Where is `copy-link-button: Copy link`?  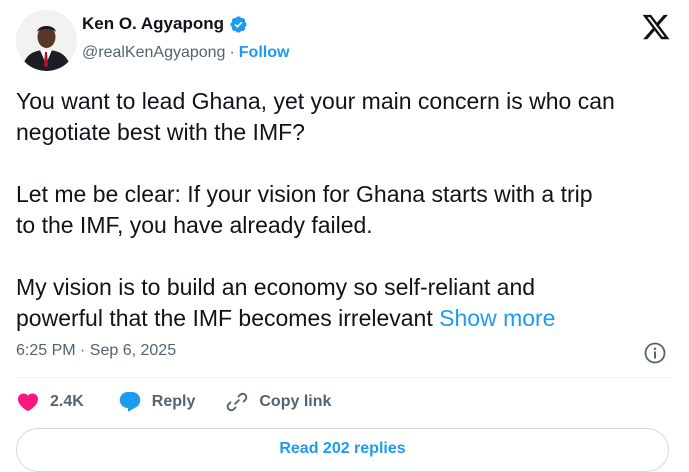
copy-link-button: Copy link is located at coordinates (278, 402).